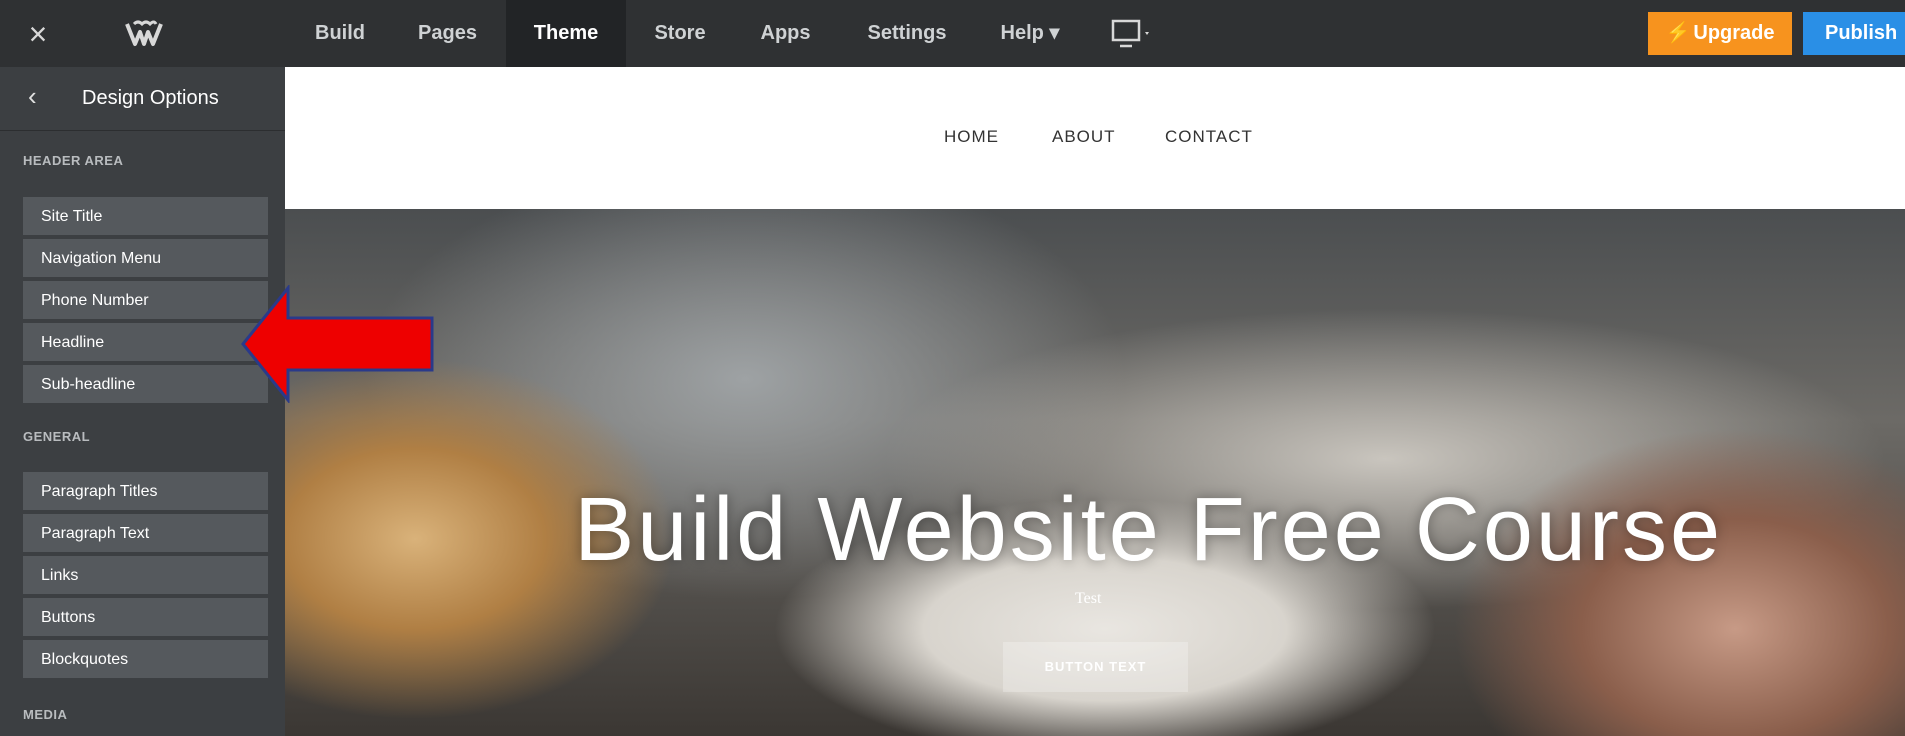 This screenshot has width=1905, height=736. I want to click on tab-theme: Theme, so click(566, 33).